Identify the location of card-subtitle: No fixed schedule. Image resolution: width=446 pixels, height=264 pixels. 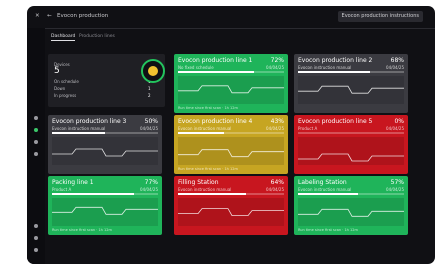
(196, 67).